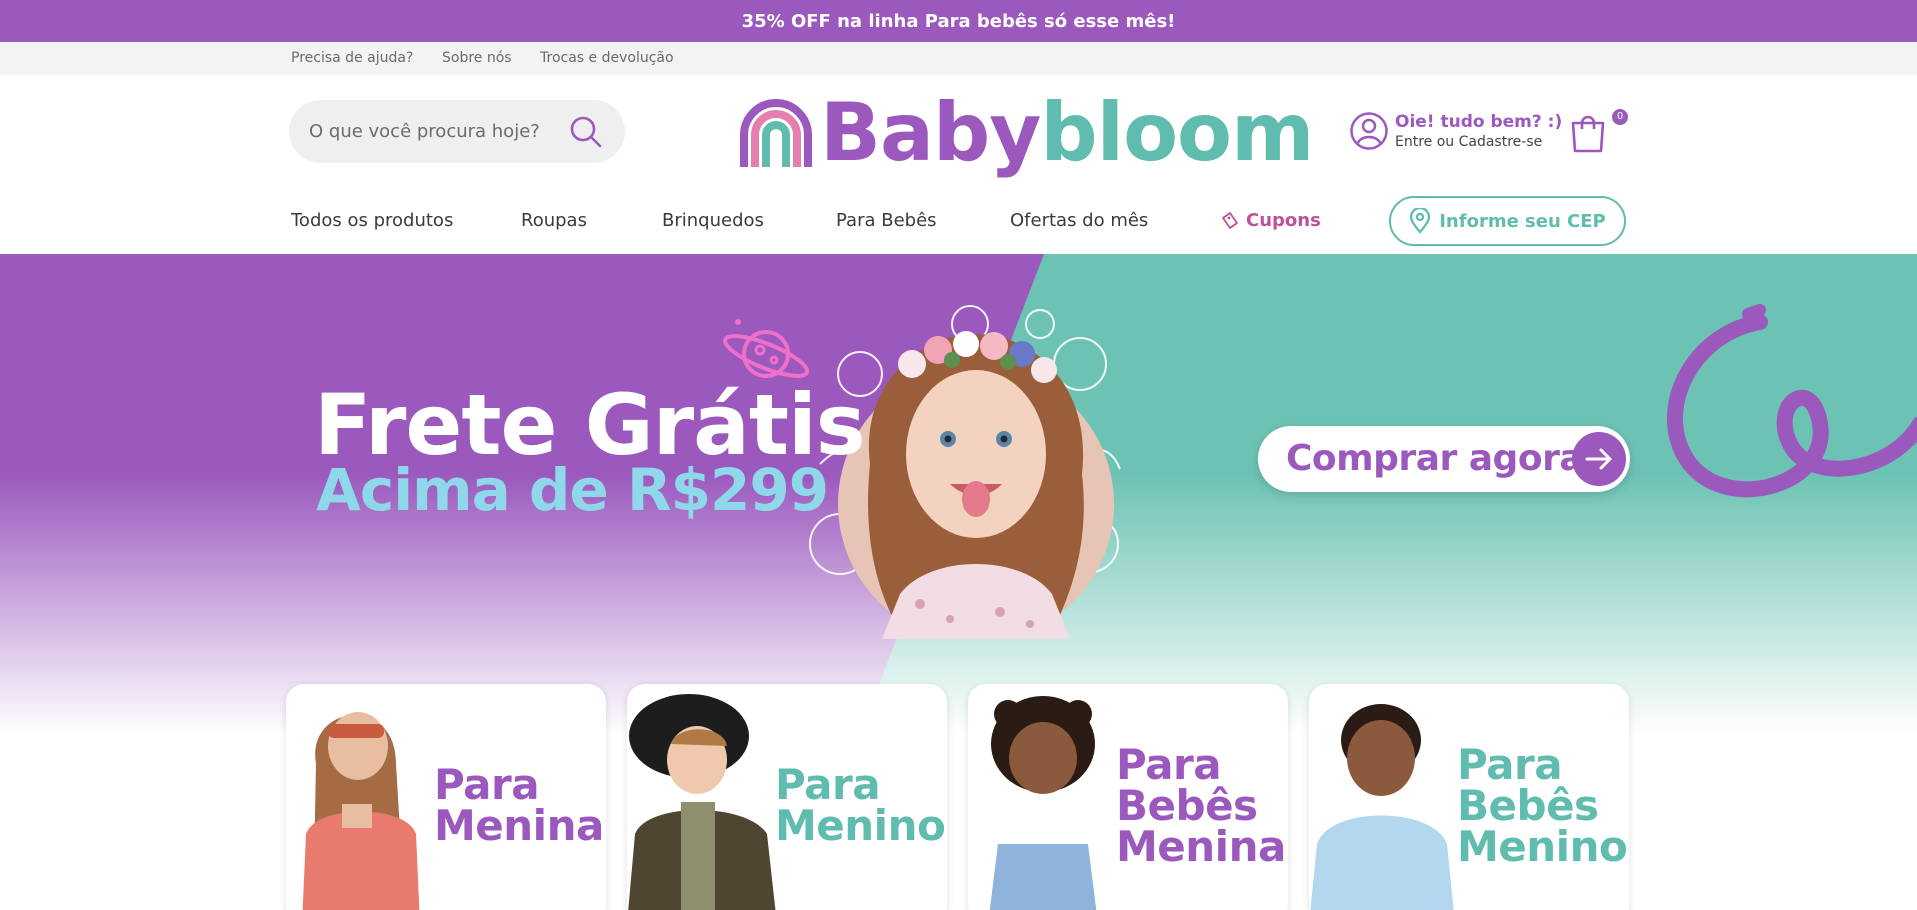 This screenshot has height=910, width=1917. Describe the element at coordinates (1369, 133) in the screenshot. I see `user-icon` at that location.